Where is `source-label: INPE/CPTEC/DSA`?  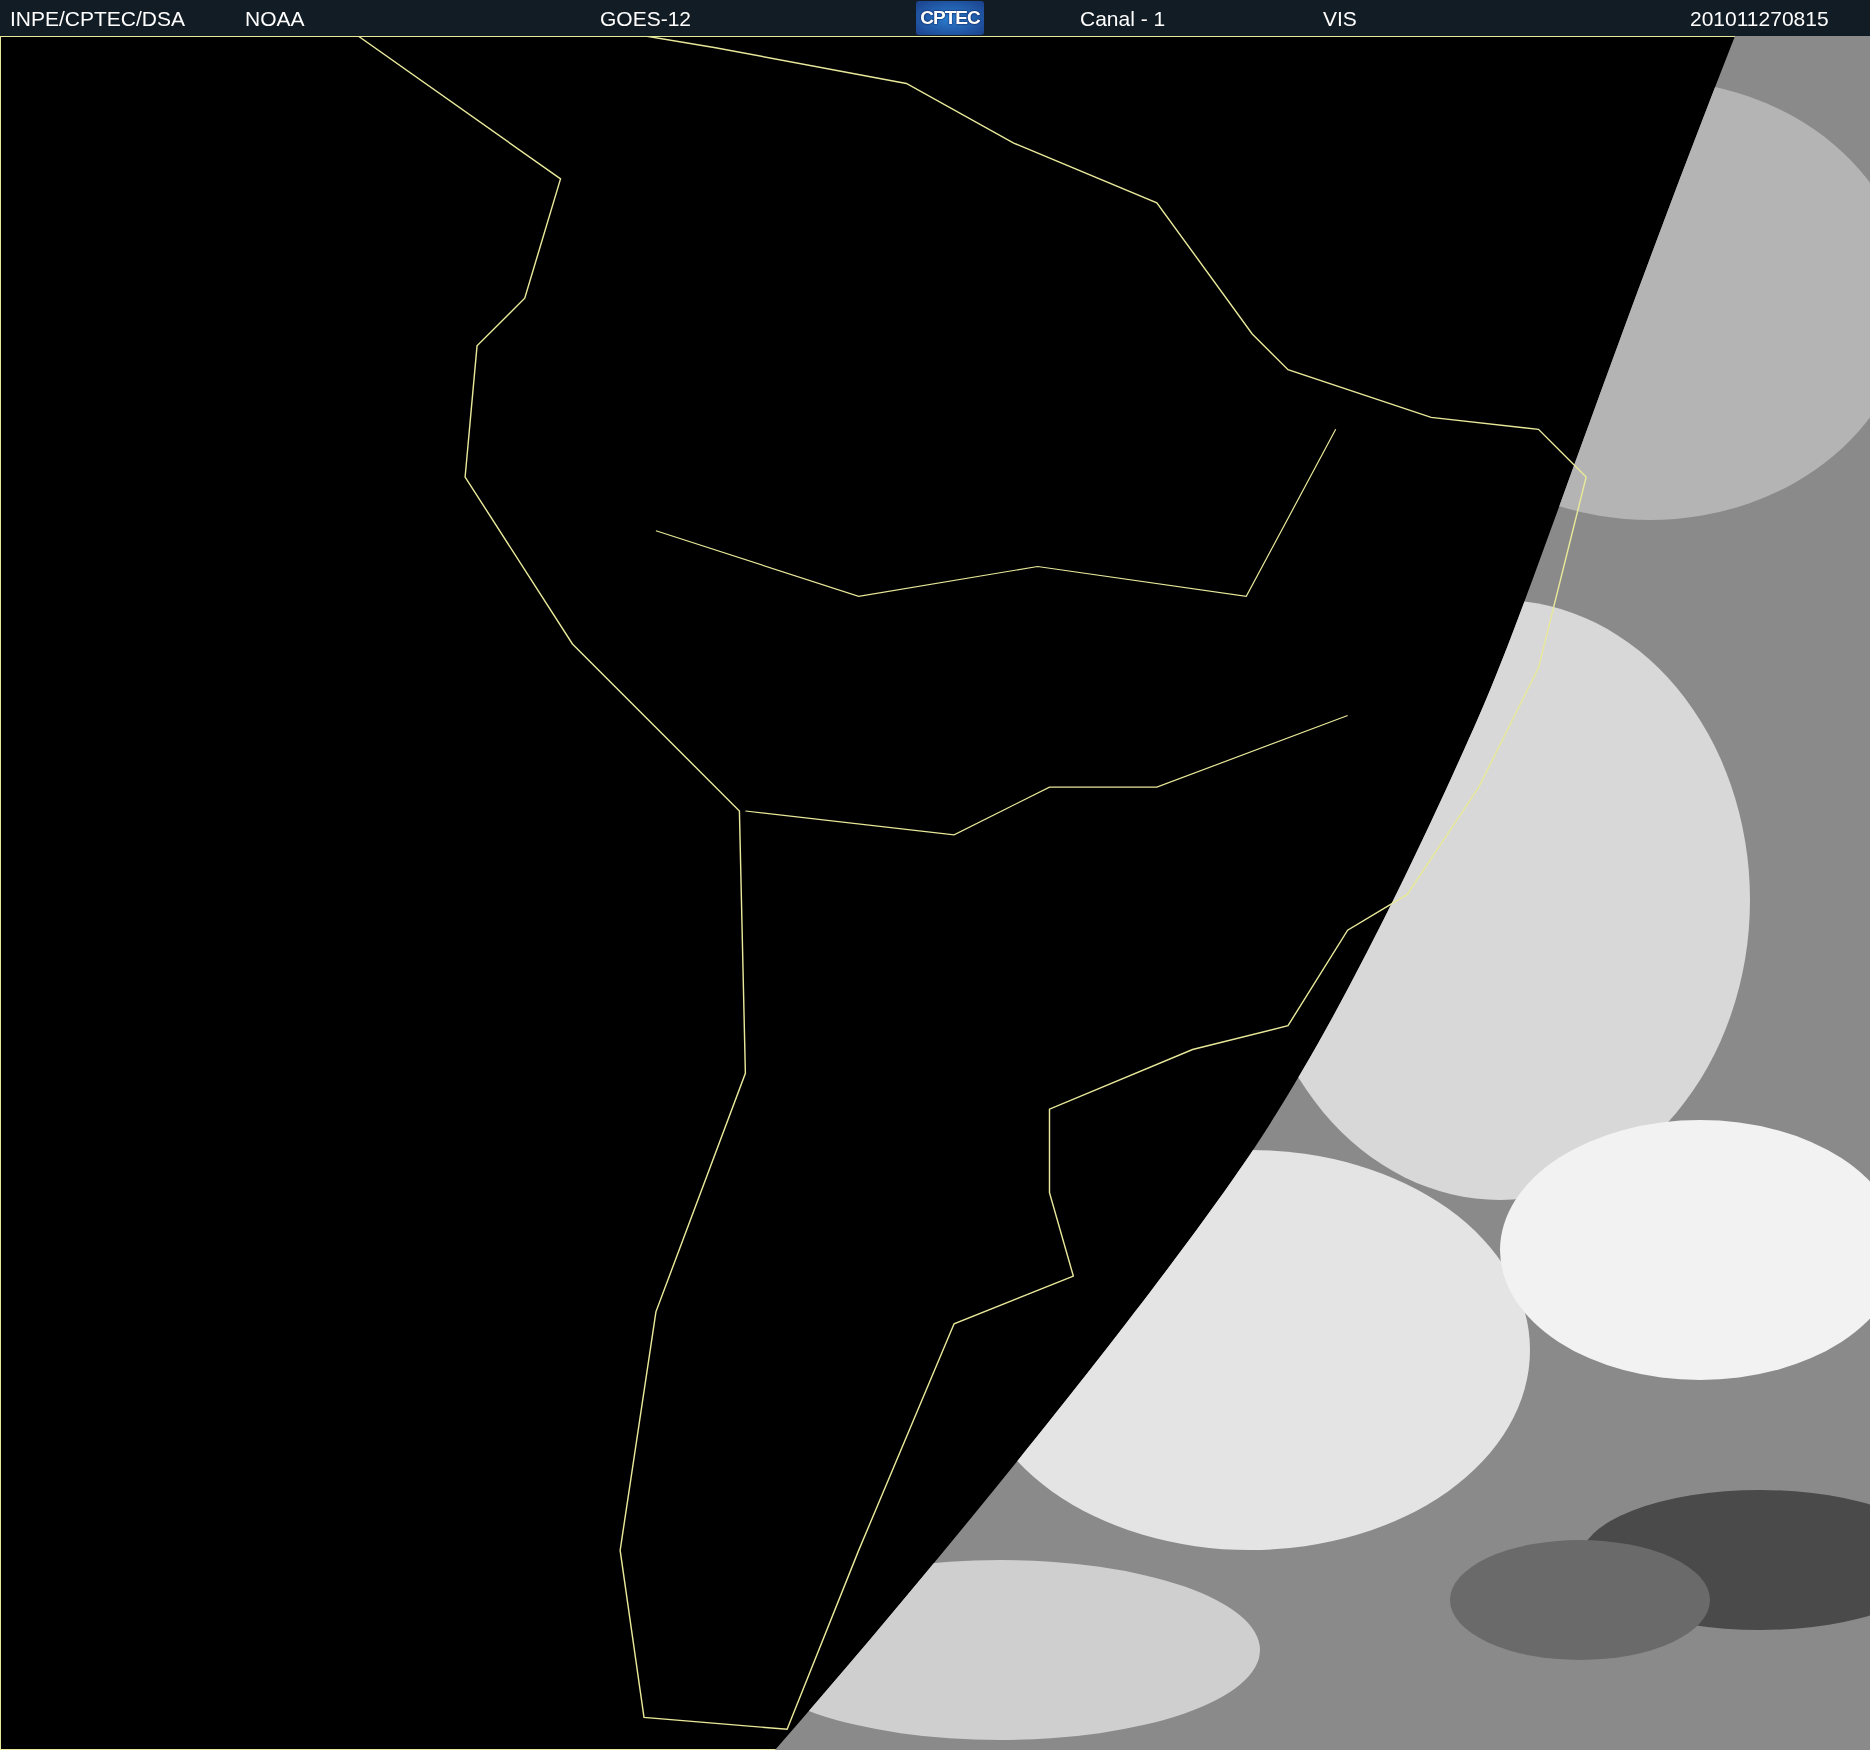
source-label: INPE/CPTEC/DSA is located at coordinates (98, 19).